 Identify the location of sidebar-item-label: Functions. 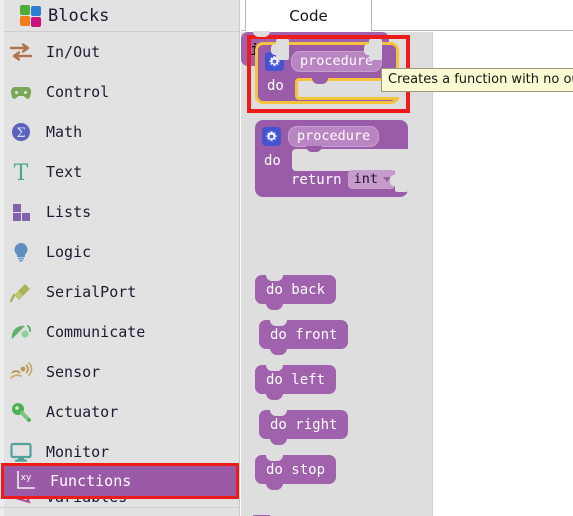
(91, 481).